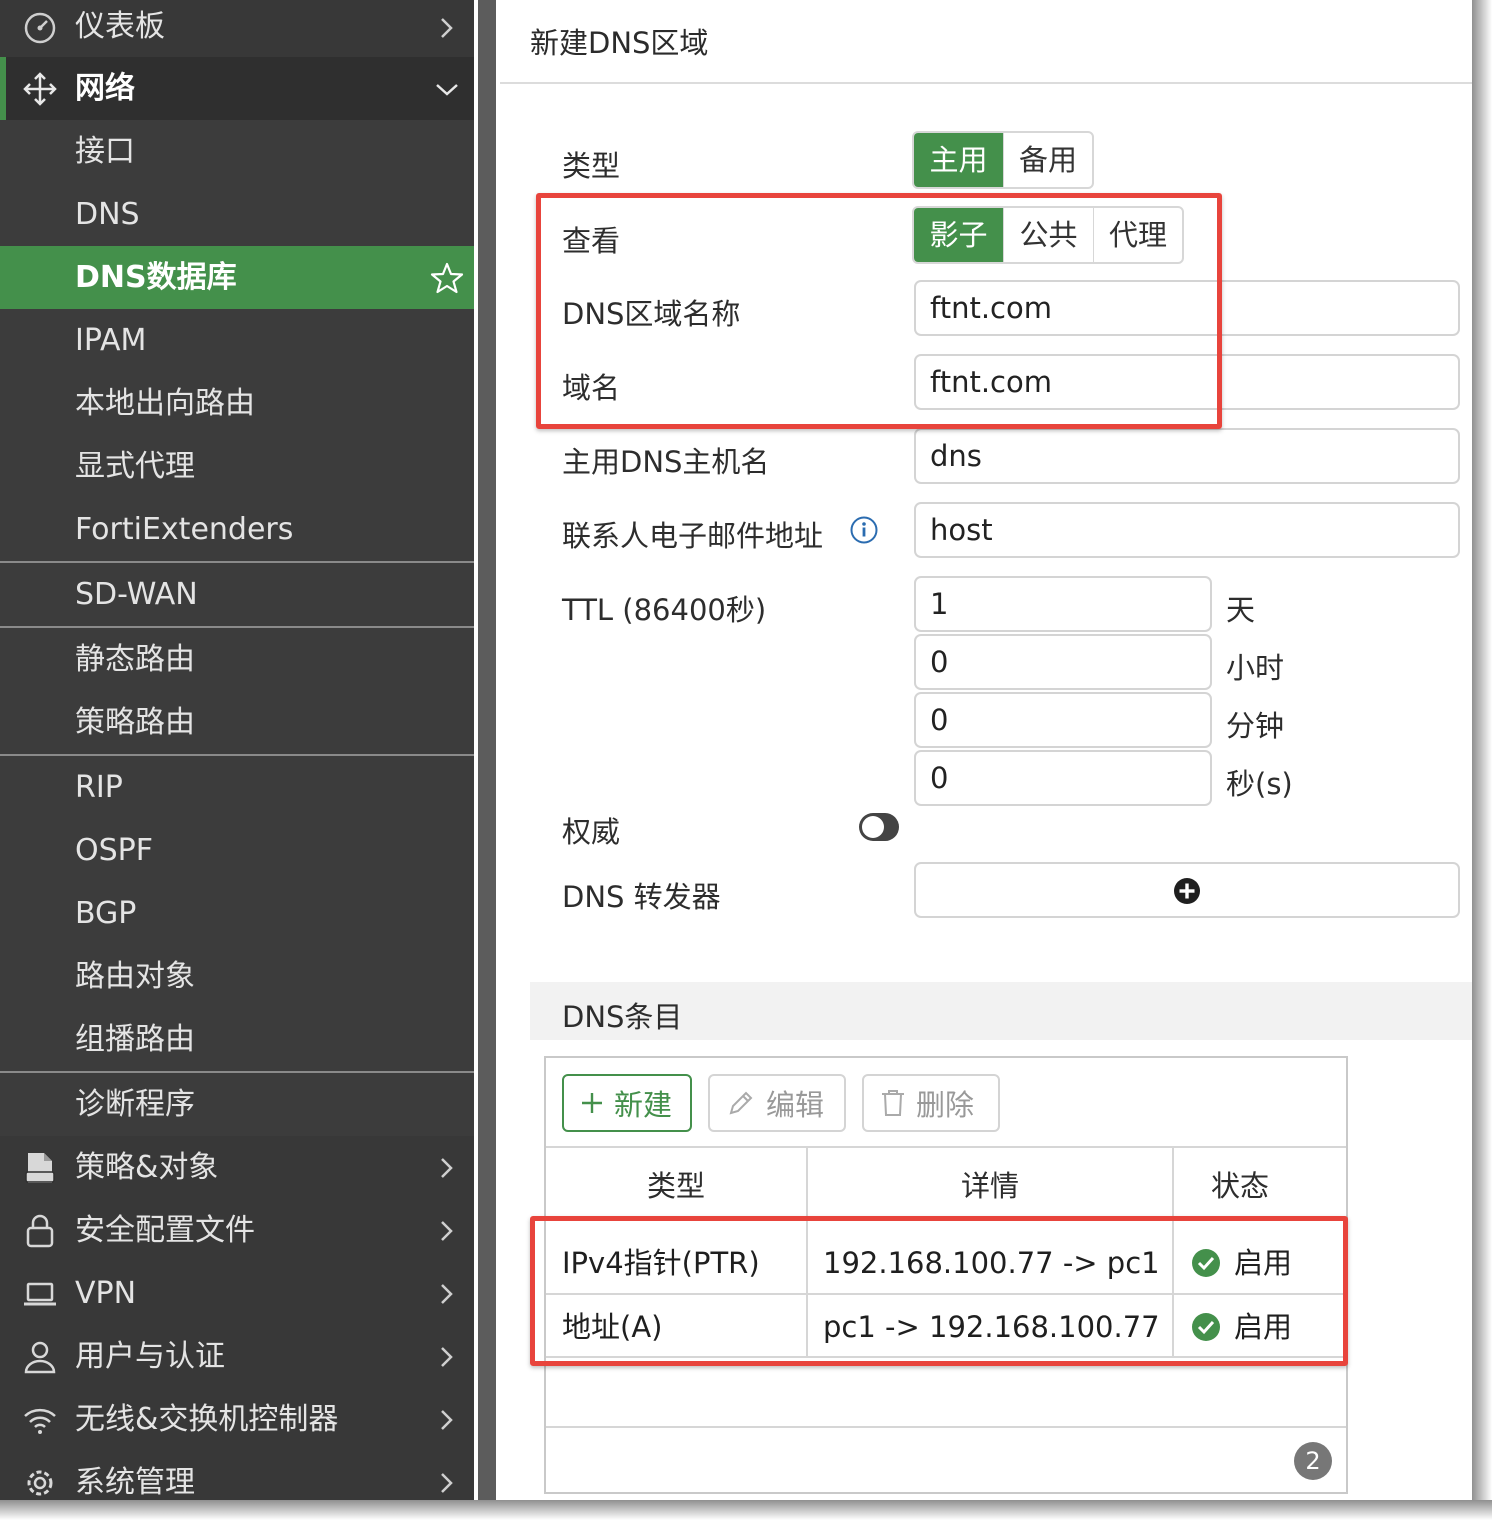 Image resolution: width=1492 pixels, height=1520 pixels. What do you see at coordinates (959, 235) in the screenshot?
I see `view-option-shadow: 影子` at bounding box center [959, 235].